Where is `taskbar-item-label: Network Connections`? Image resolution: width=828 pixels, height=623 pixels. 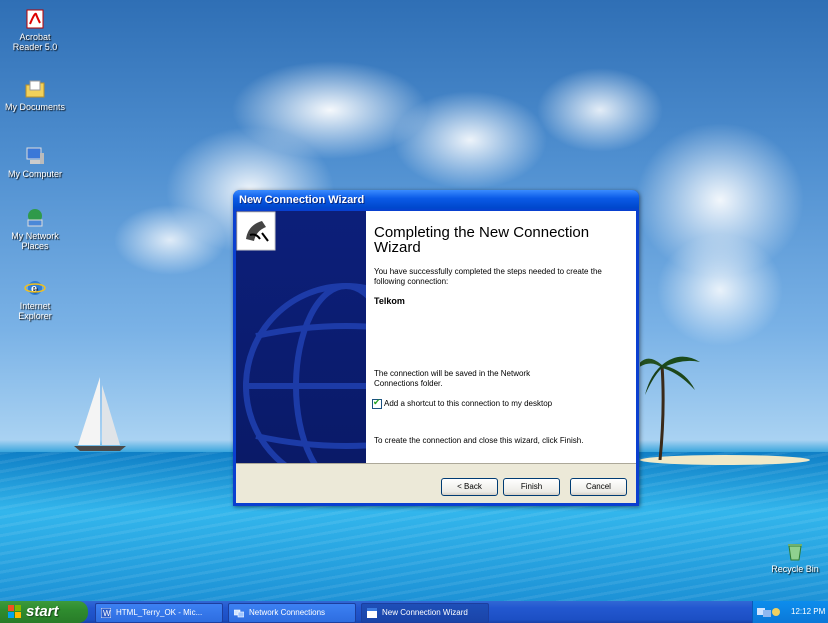
taskbar-item-label: Network Connections is located at coordinates (287, 612).